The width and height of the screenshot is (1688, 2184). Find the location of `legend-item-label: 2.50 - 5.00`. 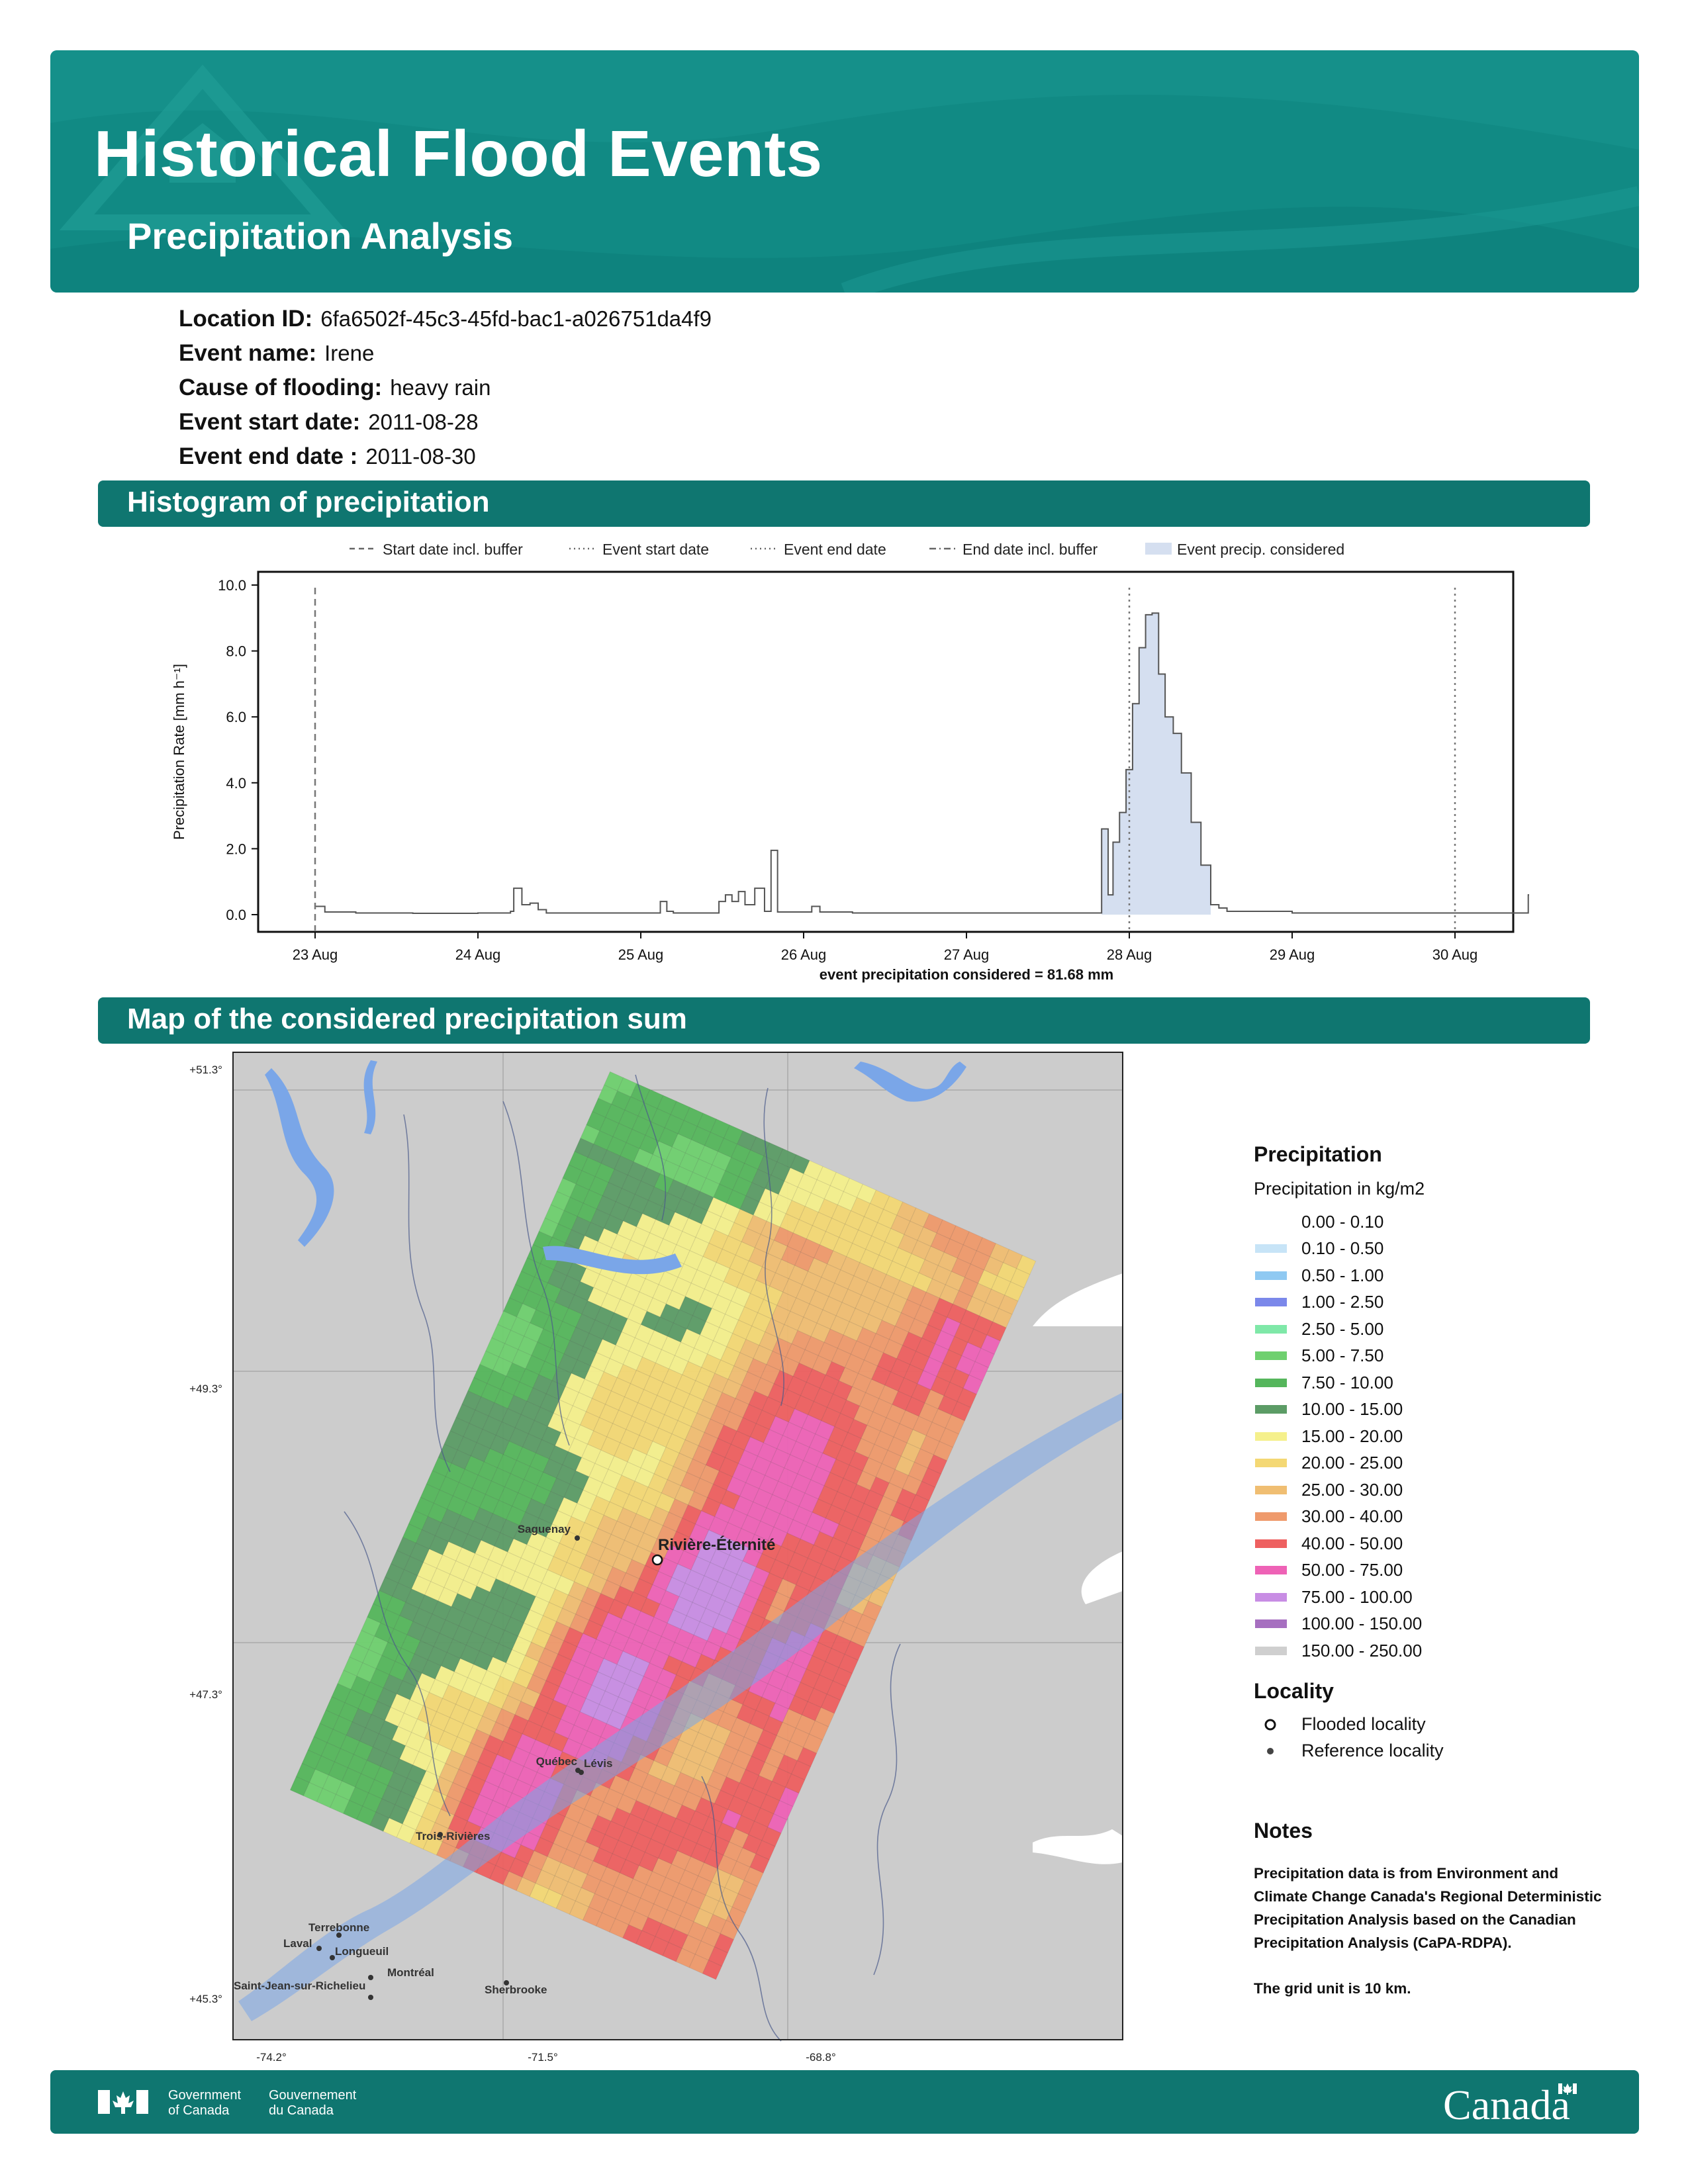

legend-item-label: 2.50 - 5.00 is located at coordinates (1342, 1328).